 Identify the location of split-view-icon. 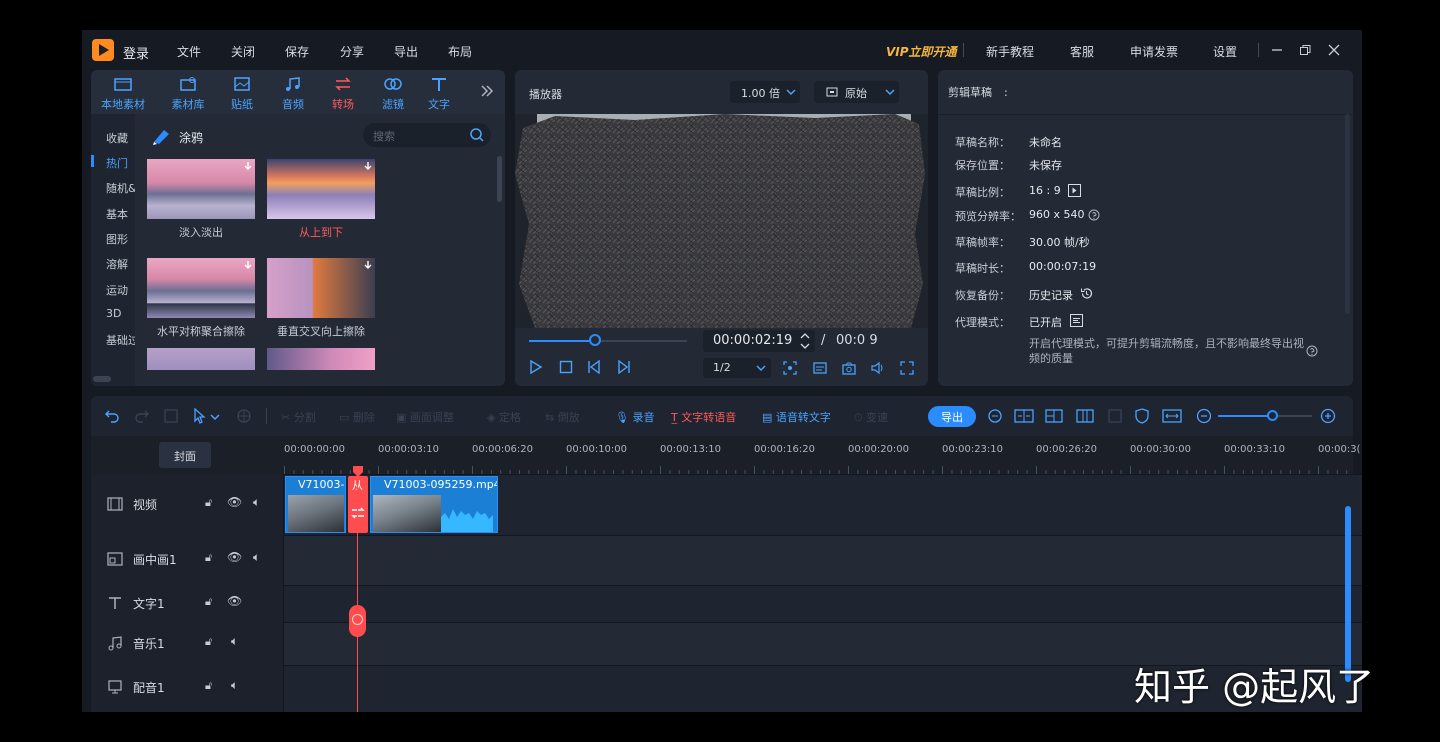
(1024, 416).